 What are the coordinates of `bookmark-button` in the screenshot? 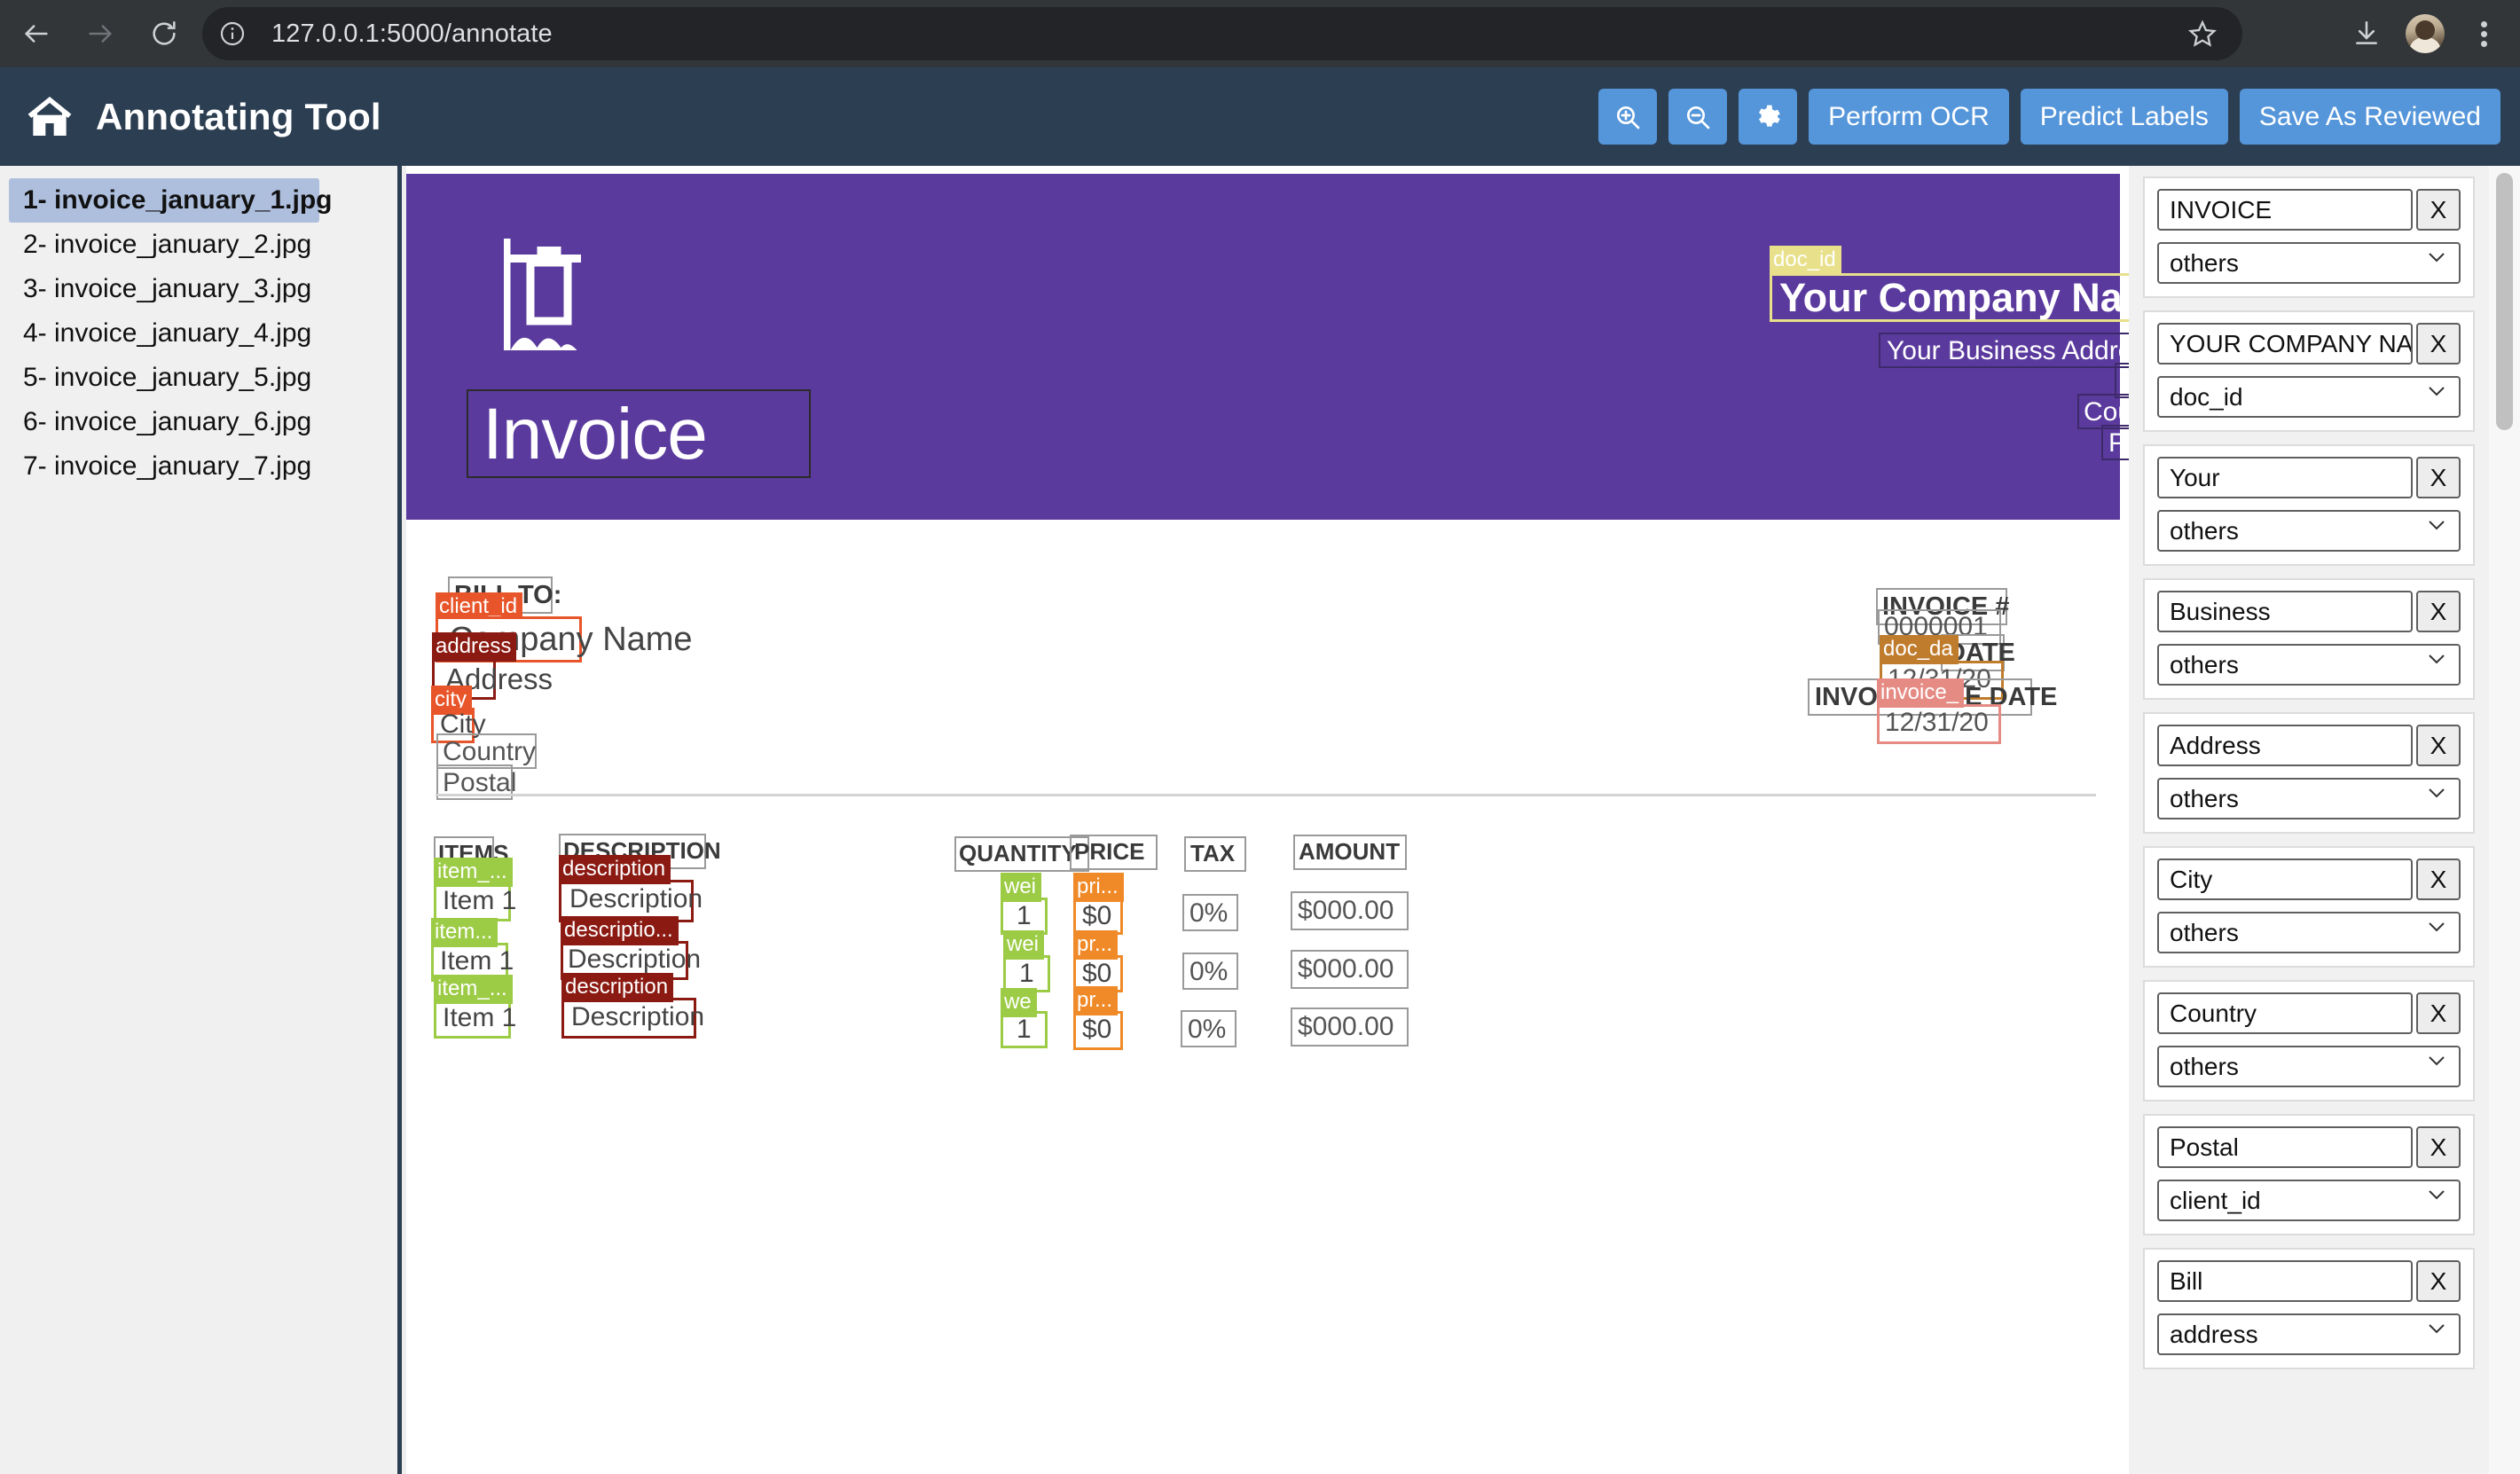 It's located at (2202, 33).